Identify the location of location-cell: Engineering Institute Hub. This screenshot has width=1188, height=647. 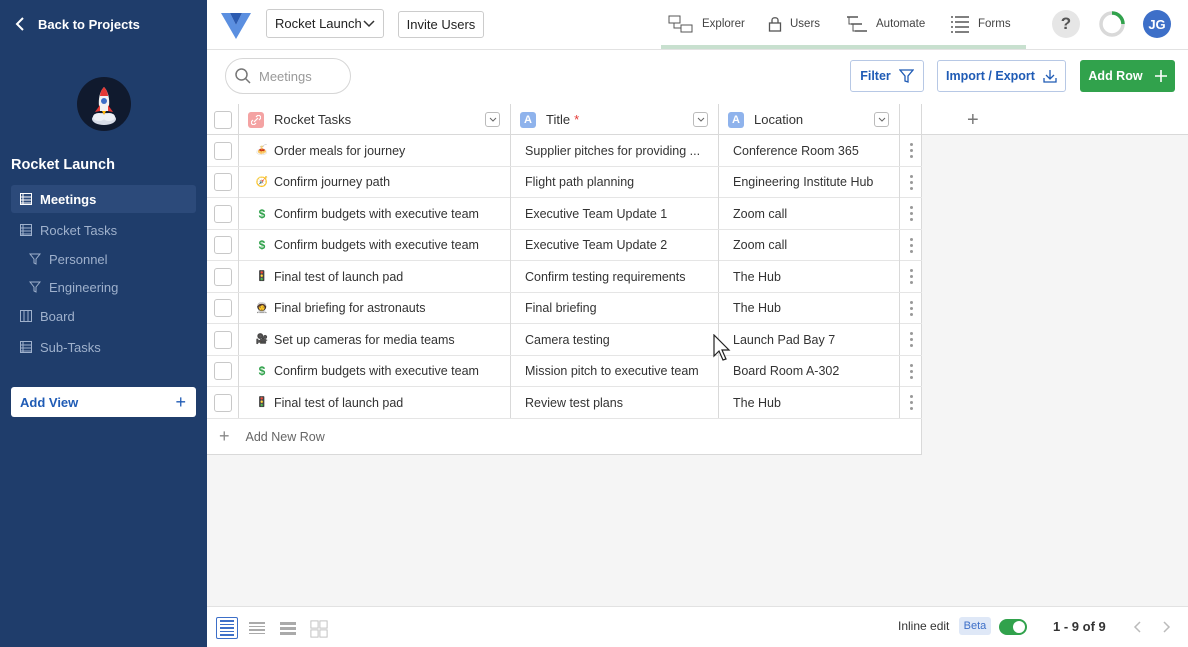
(809, 182).